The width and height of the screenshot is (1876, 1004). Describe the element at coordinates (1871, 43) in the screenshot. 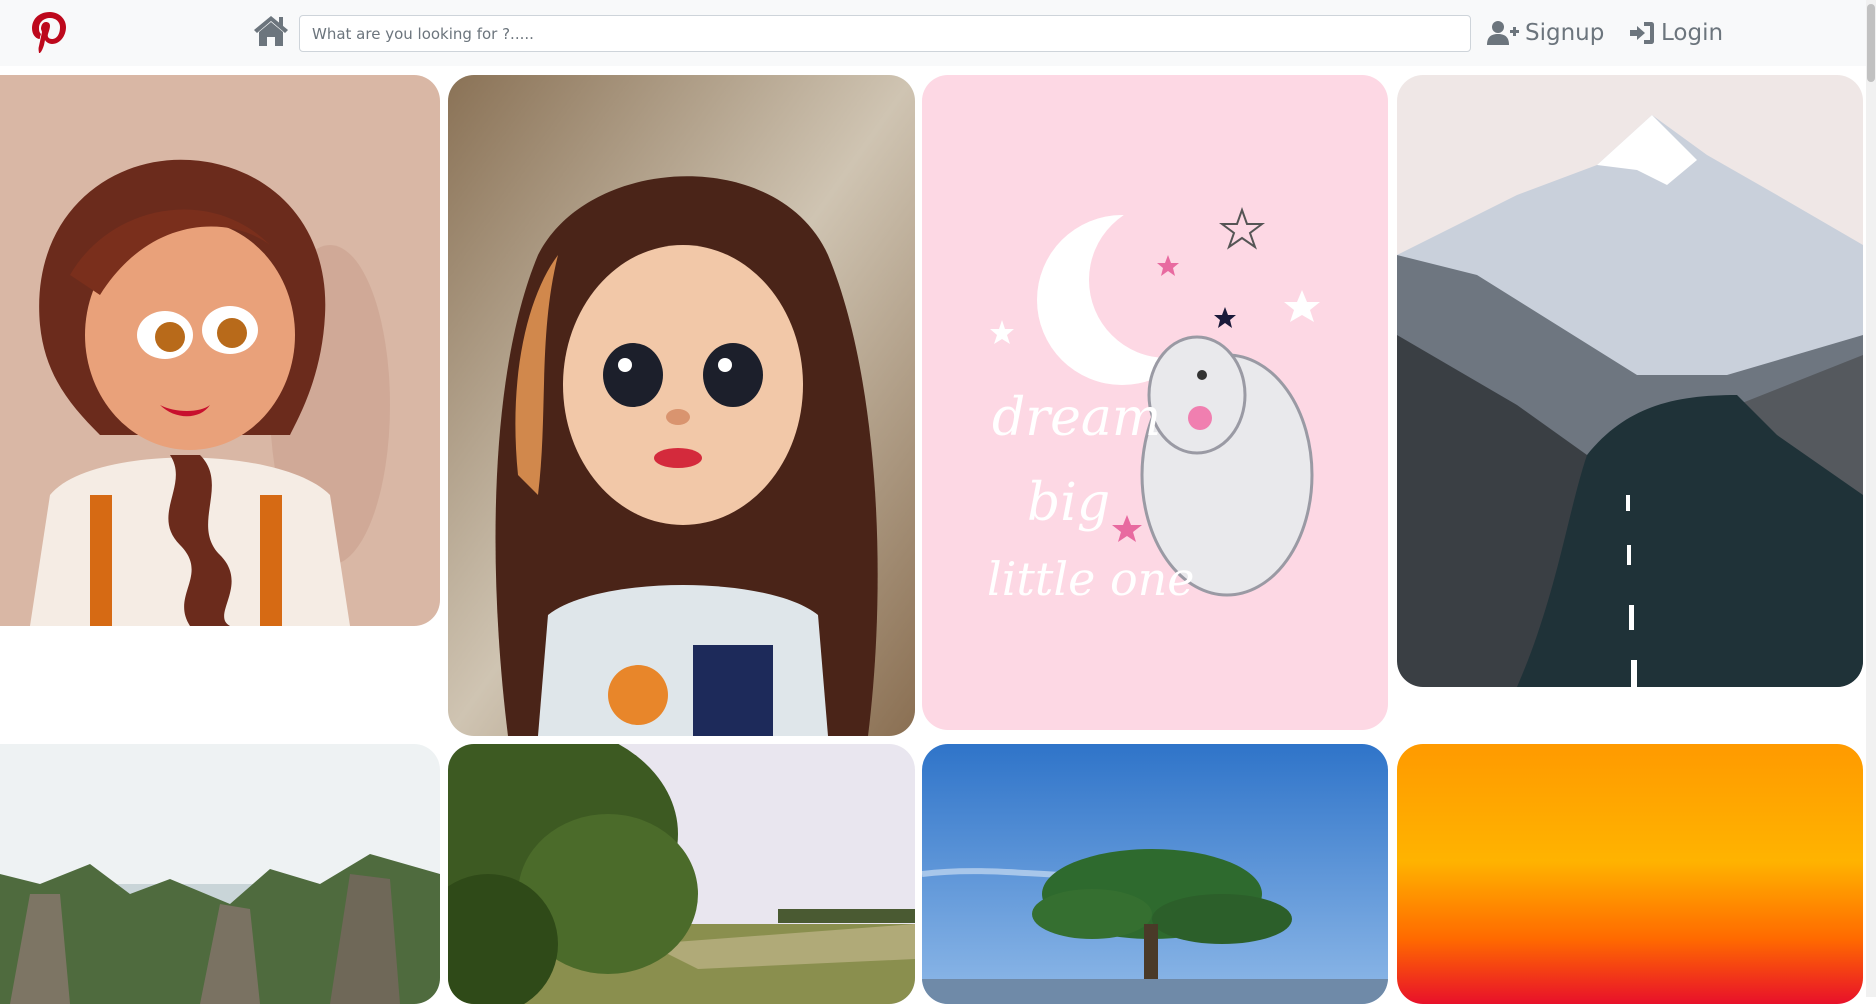

I see `scrollbar-thumb` at that location.